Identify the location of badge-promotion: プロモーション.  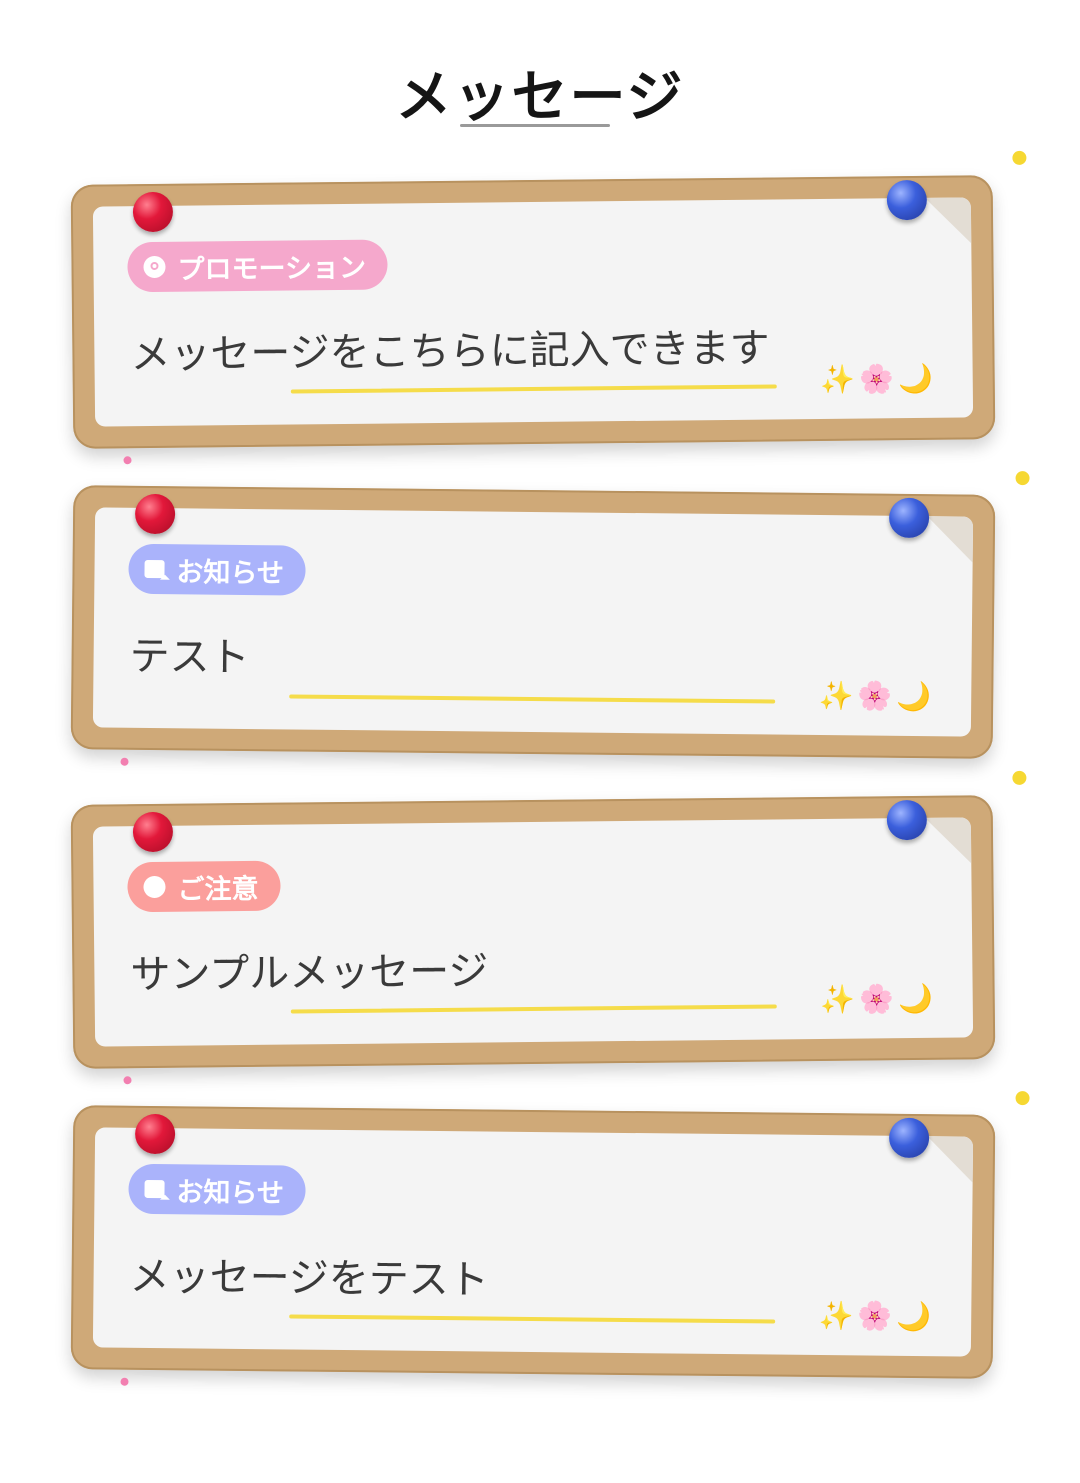
(258, 266).